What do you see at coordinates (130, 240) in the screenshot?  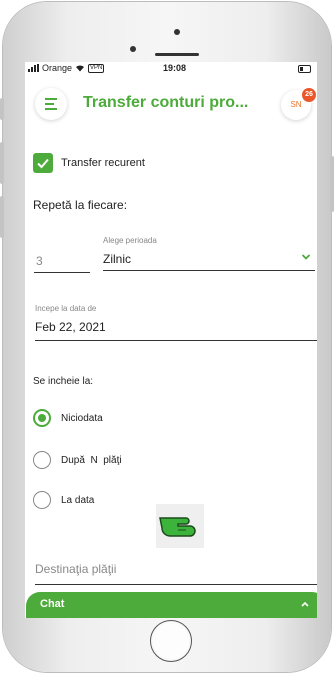 I see `period-label: Alege perioada` at bounding box center [130, 240].